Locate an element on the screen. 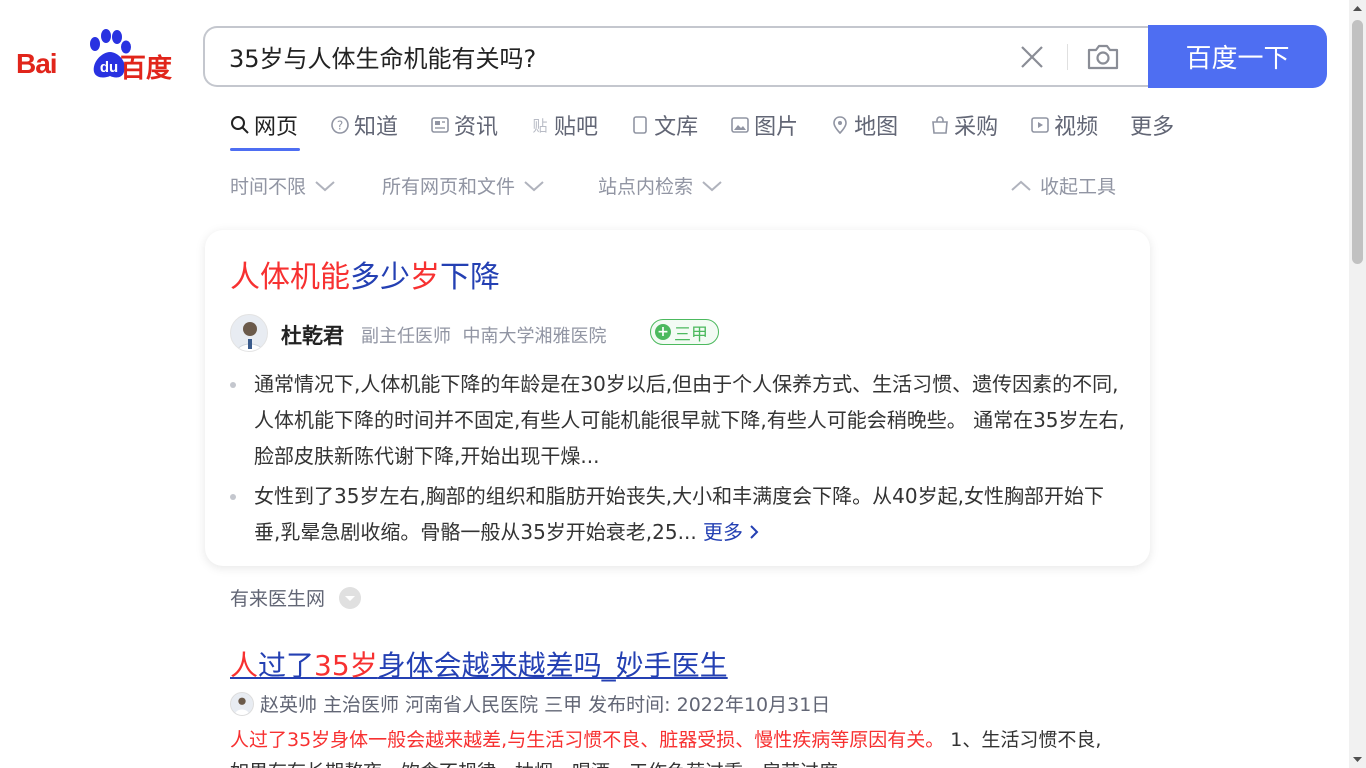 This screenshot has width=1366, height=768. site-search-label: 站点内检索 is located at coordinates (646, 187).